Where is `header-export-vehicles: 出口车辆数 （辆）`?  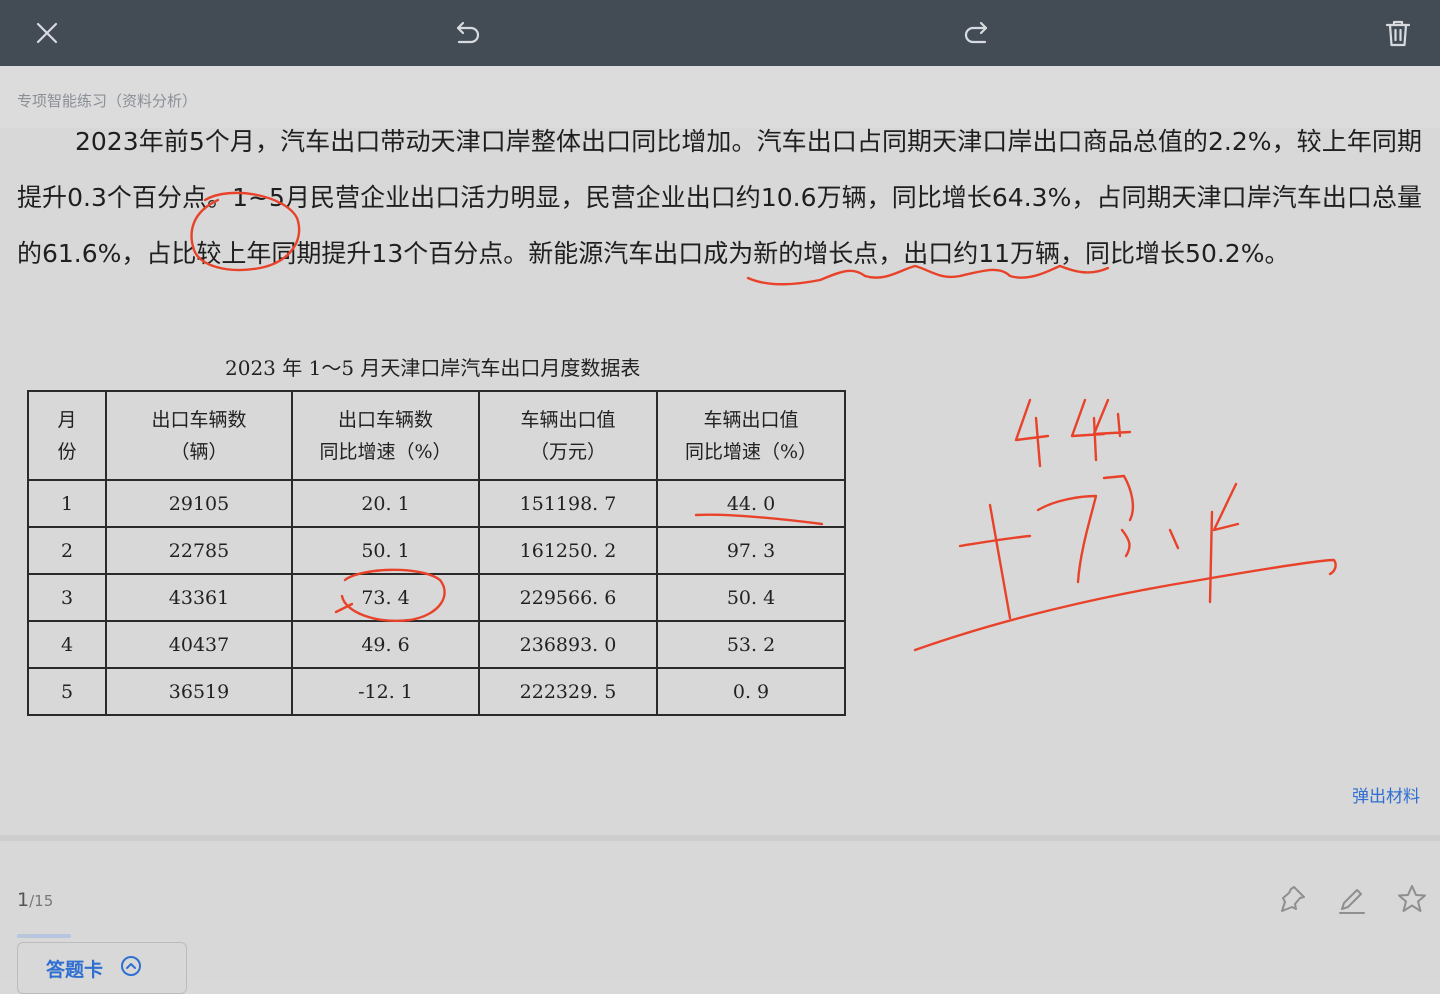 header-export-vehicles: 出口车辆数 （辆） is located at coordinates (199, 435).